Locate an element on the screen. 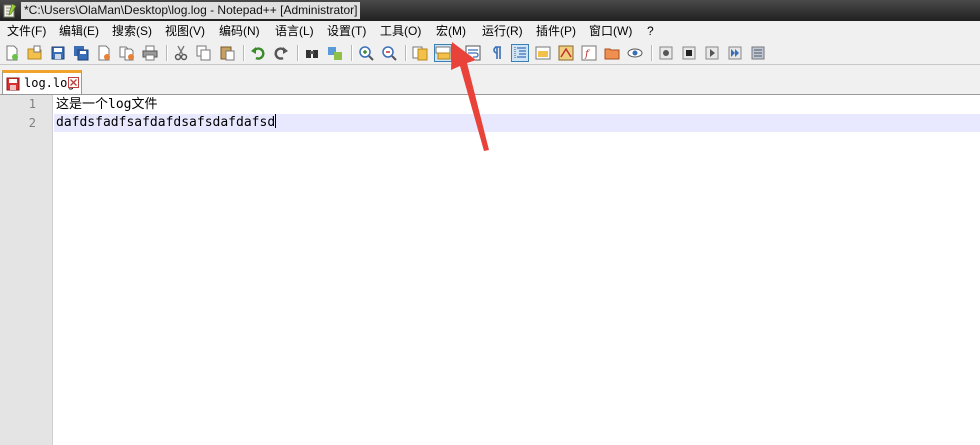  menu-help: ? is located at coordinates (650, 31).